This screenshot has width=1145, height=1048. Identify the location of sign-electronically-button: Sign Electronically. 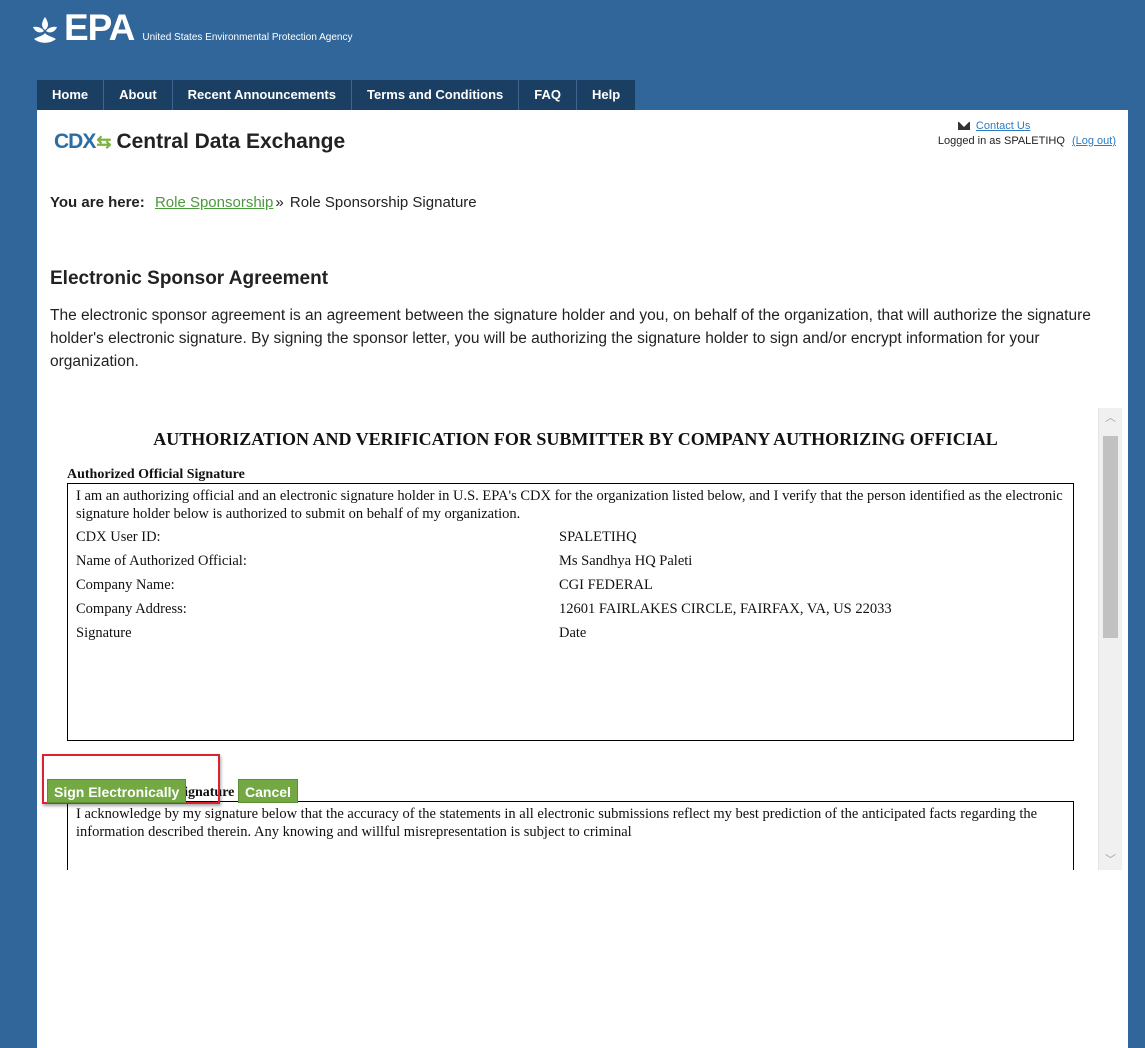
(117, 791).